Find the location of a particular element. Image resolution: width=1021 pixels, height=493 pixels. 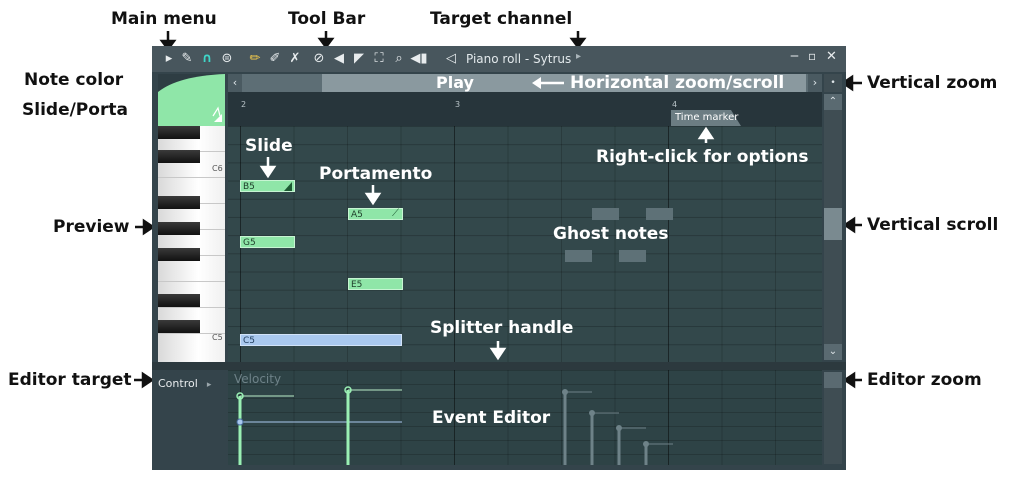

zoom-icon: ⌕ is located at coordinates (399, 59).